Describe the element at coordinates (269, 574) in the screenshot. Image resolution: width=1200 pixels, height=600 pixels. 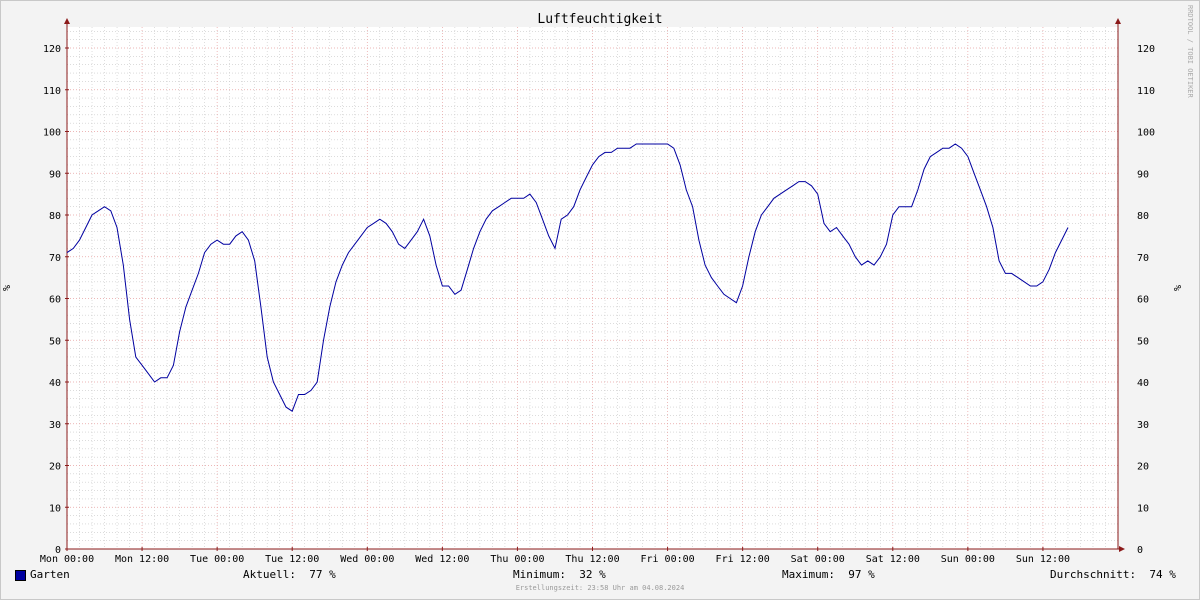
I see `legend-current-label: Aktuell:` at that location.